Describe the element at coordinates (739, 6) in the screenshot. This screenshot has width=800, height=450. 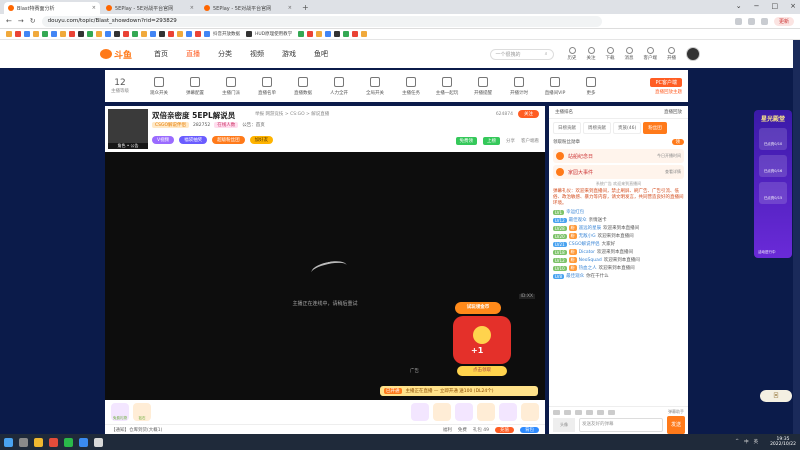
I see `tab-search-icon: ⌄` at that location.